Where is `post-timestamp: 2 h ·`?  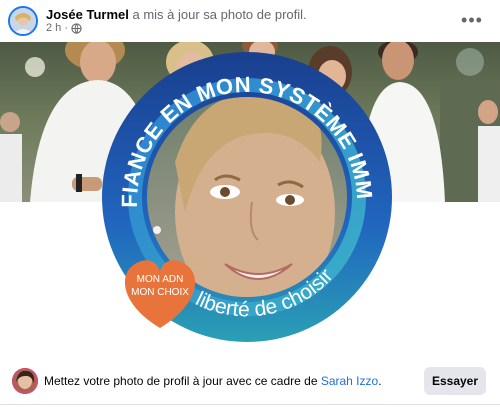
post-timestamp: 2 h · is located at coordinates (57, 28).